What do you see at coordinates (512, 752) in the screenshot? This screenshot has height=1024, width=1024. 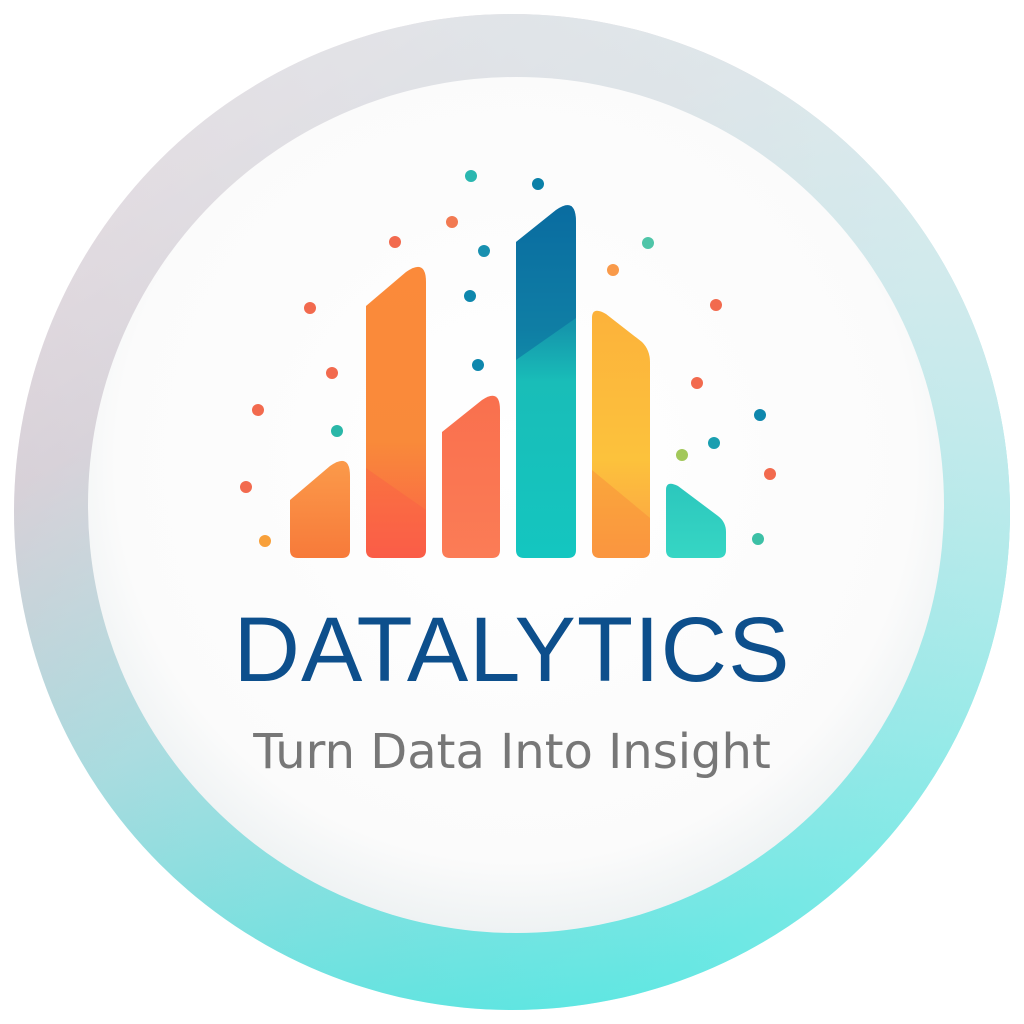 I see `tagline: Turn Data Into Insight` at bounding box center [512, 752].